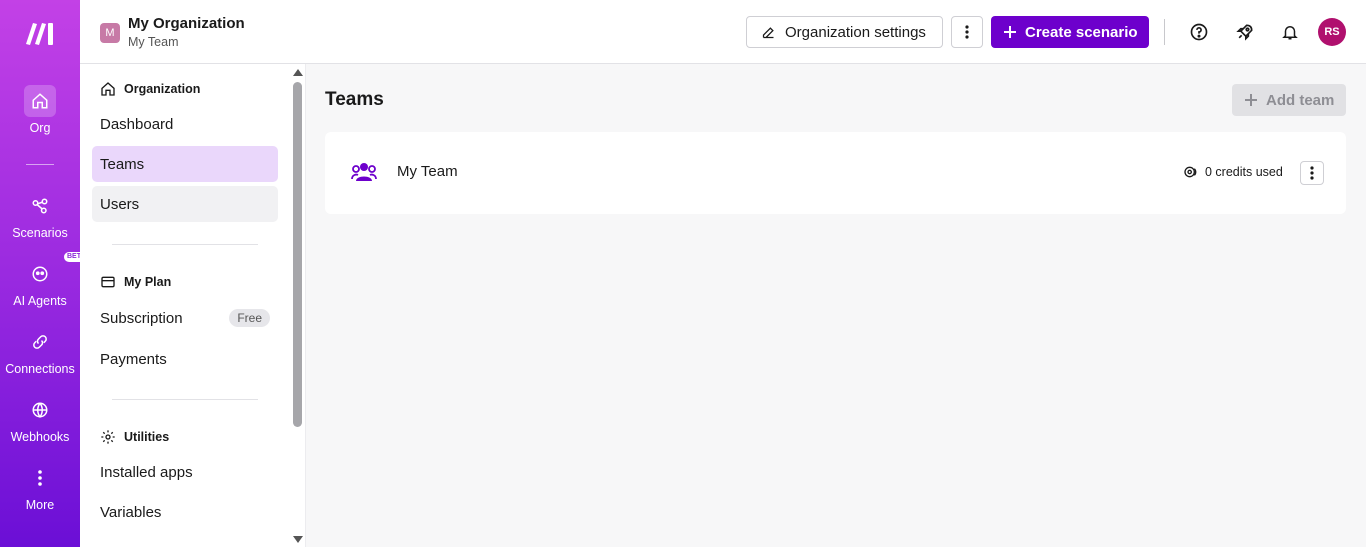  I want to click on section-organization: Organization, so click(150, 89).